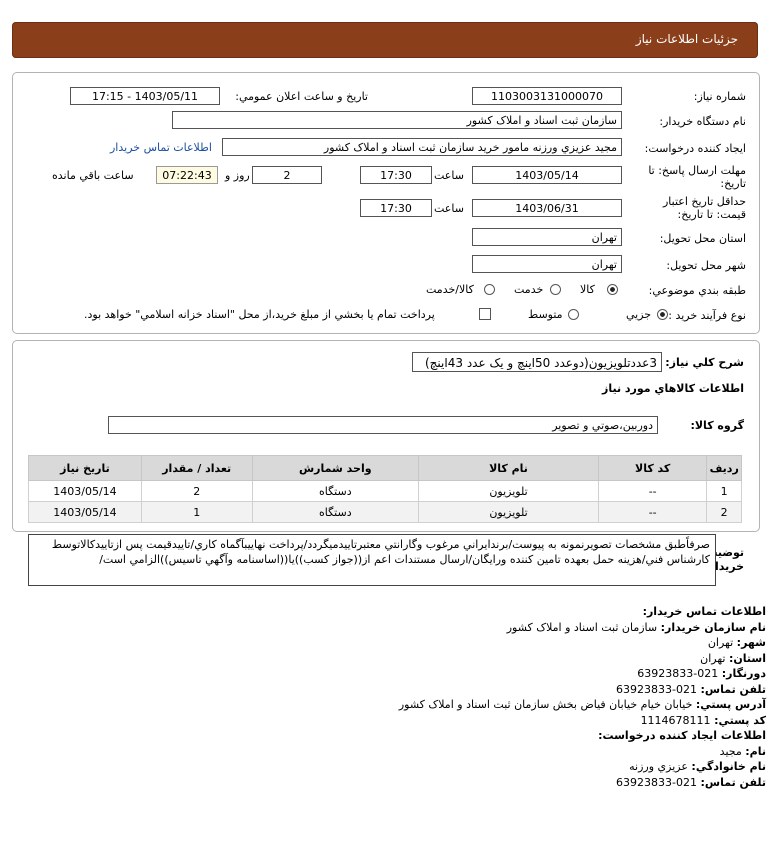 This screenshot has width=770, height=845. I want to click on row-index: 2, so click(724, 512).